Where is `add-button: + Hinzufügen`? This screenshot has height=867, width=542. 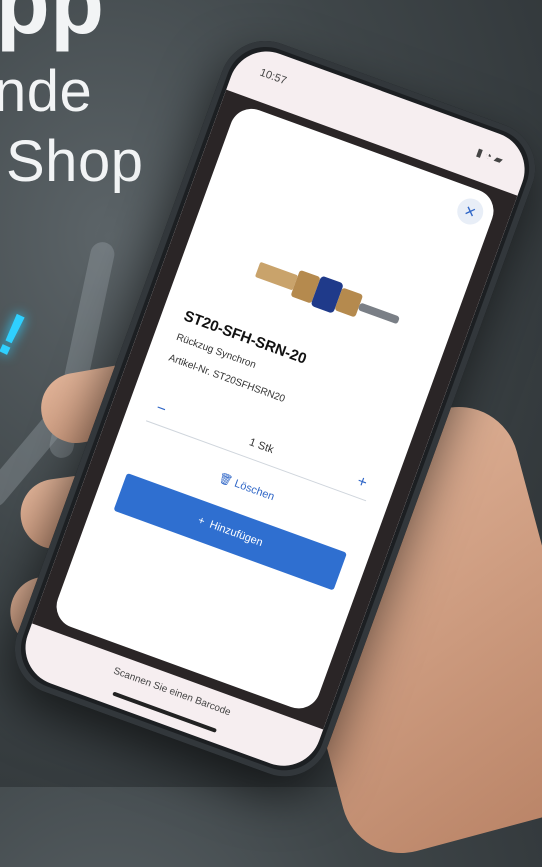
add-button: + Hinzufügen is located at coordinates (230, 531).